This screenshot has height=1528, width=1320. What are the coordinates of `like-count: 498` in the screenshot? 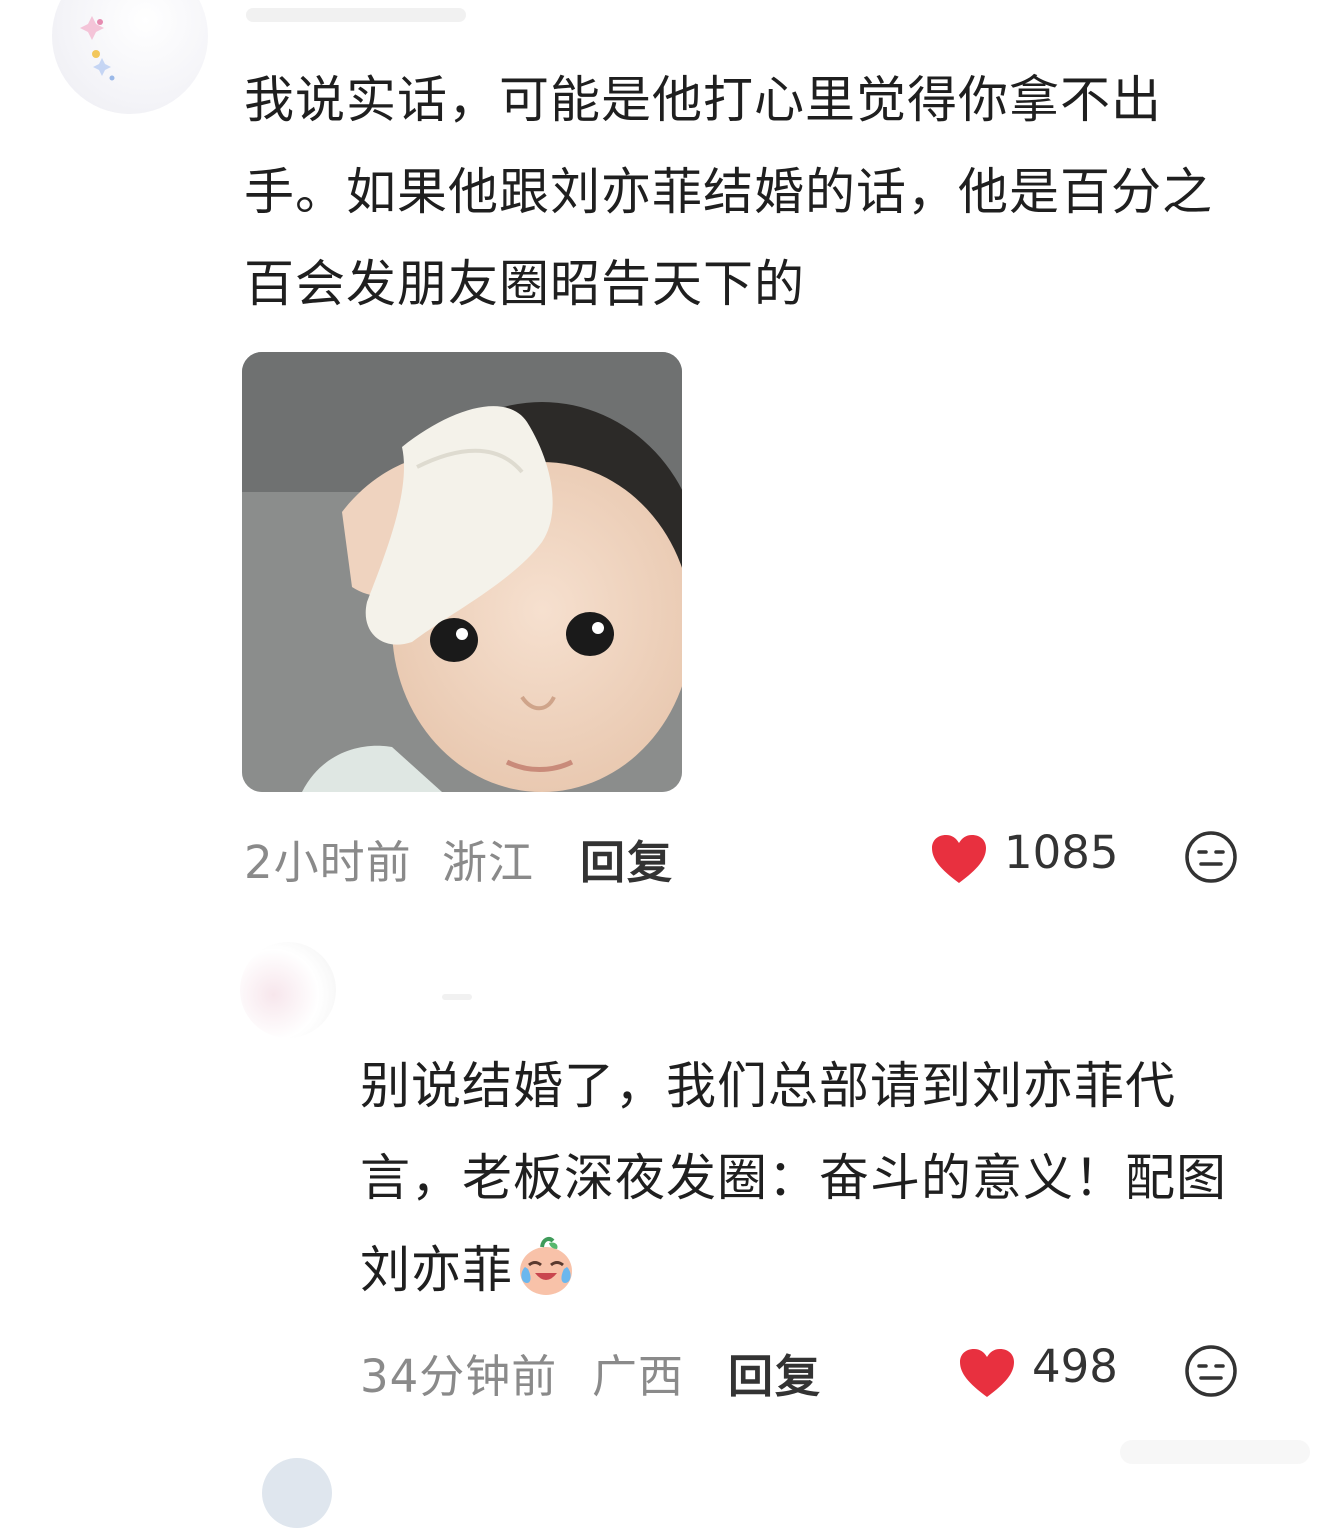 It's located at (1075, 1366).